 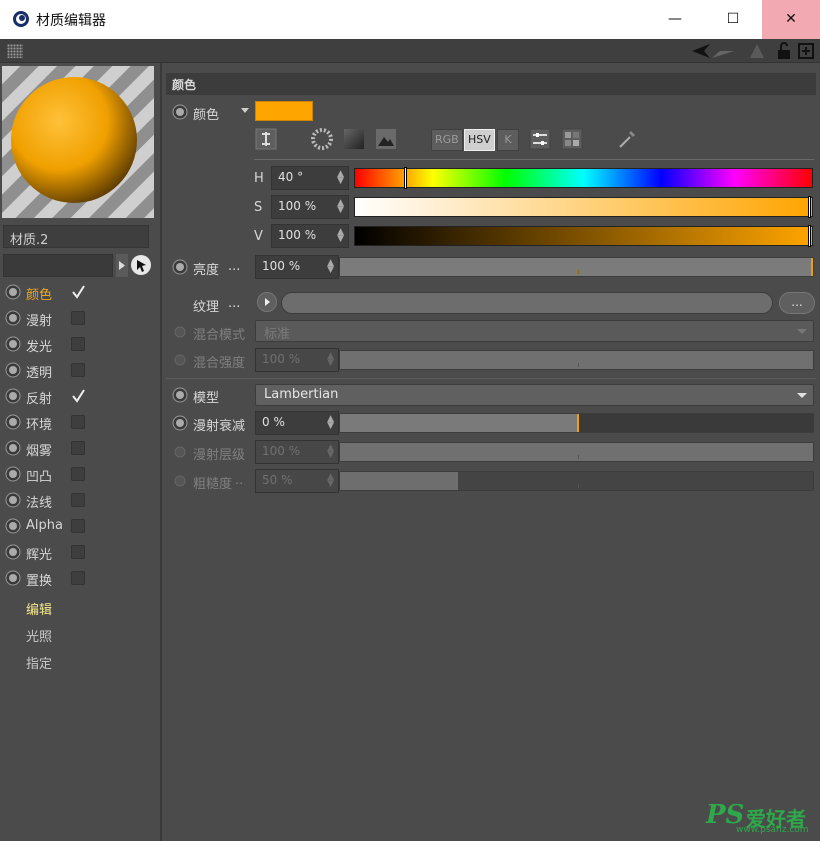 What do you see at coordinates (791, 19) in the screenshot?
I see `close-button: ✕` at bounding box center [791, 19].